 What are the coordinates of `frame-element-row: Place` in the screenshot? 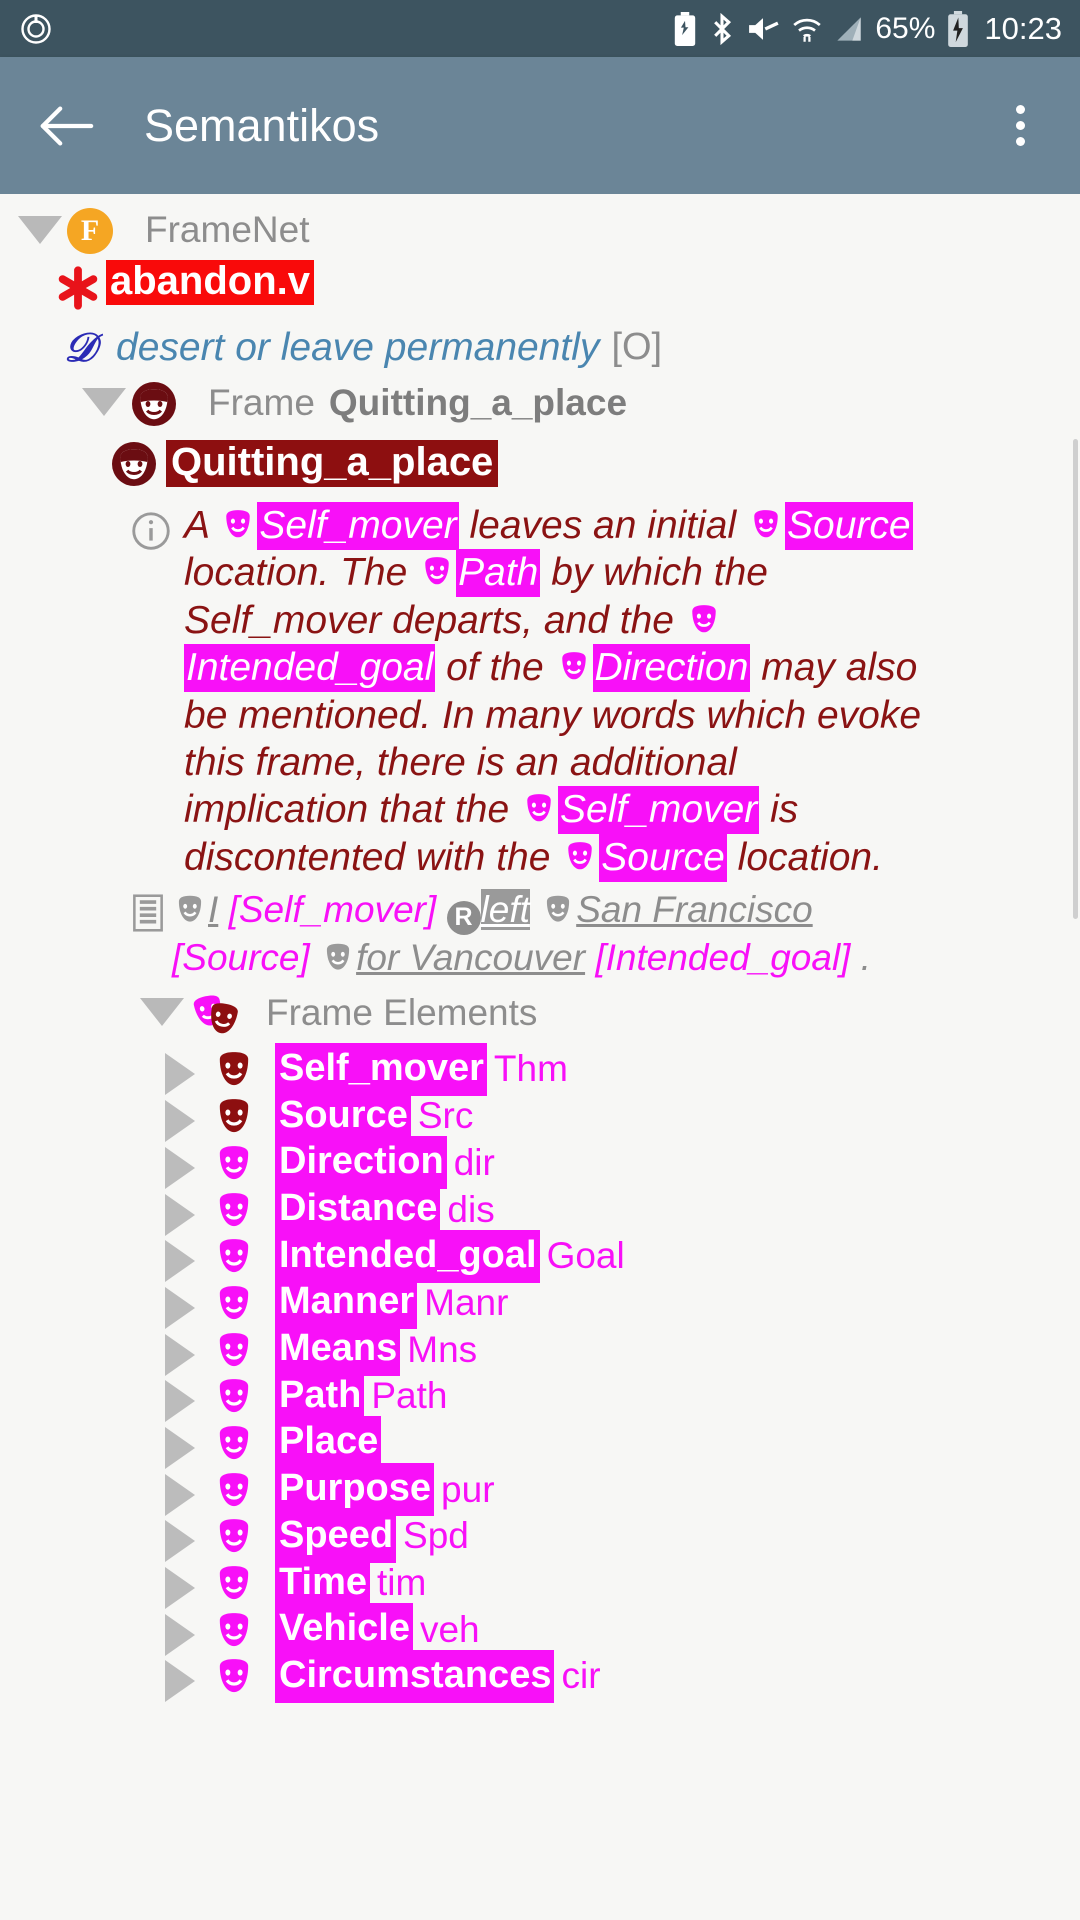 It's located at (622, 1443).